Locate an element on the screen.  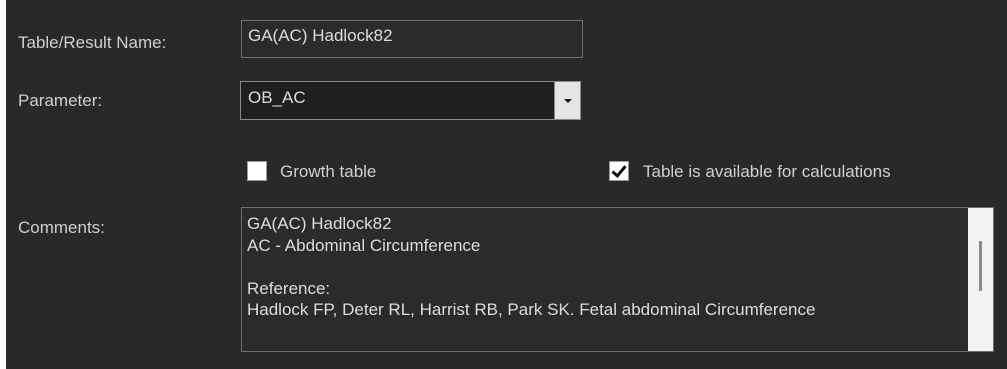
scrollbar-thumb is located at coordinates (980, 266).